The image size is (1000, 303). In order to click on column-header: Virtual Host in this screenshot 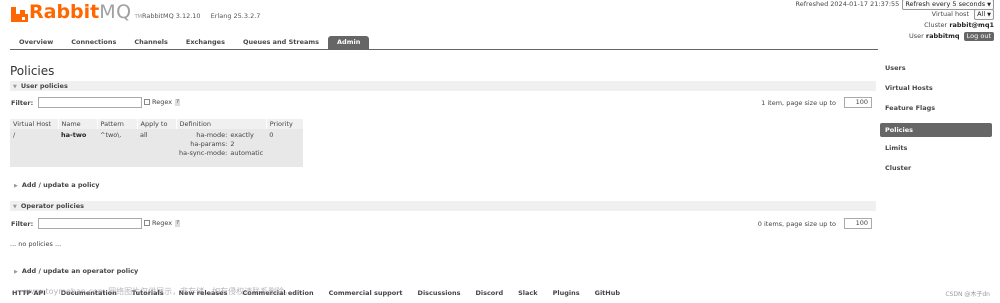, I will do `click(34, 124)`.